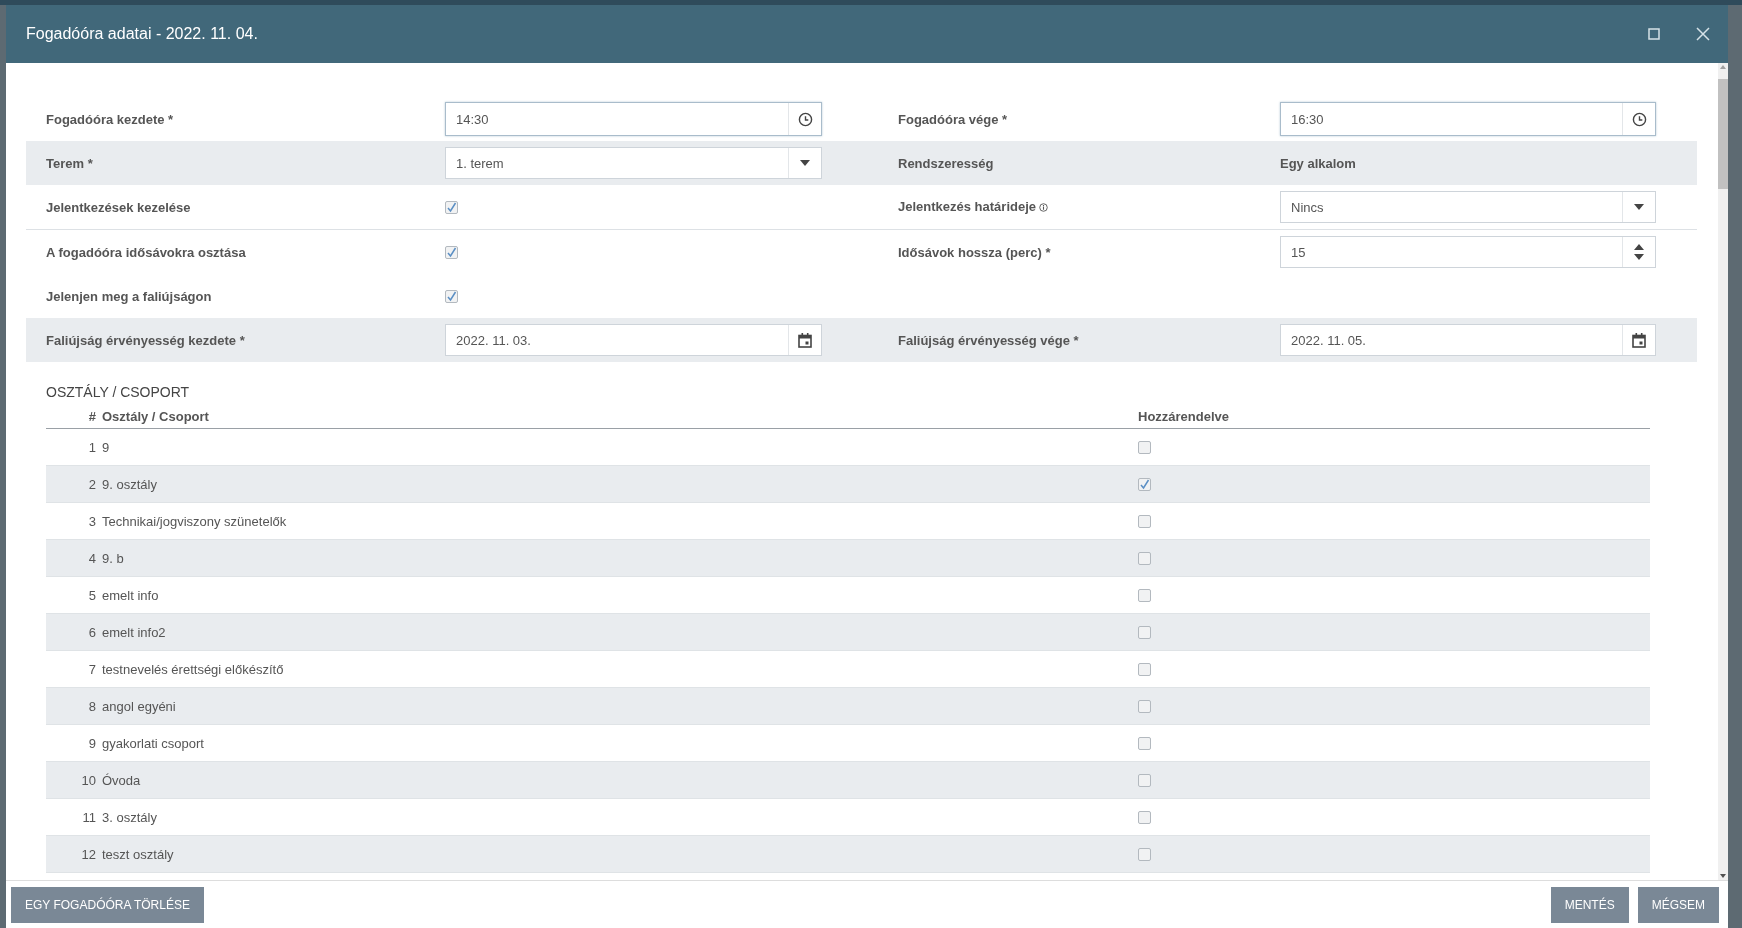  What do you see at coordinates (74, 669) in the screenshot?
I see `table-cell: 7` at bounding box center [74, 669].